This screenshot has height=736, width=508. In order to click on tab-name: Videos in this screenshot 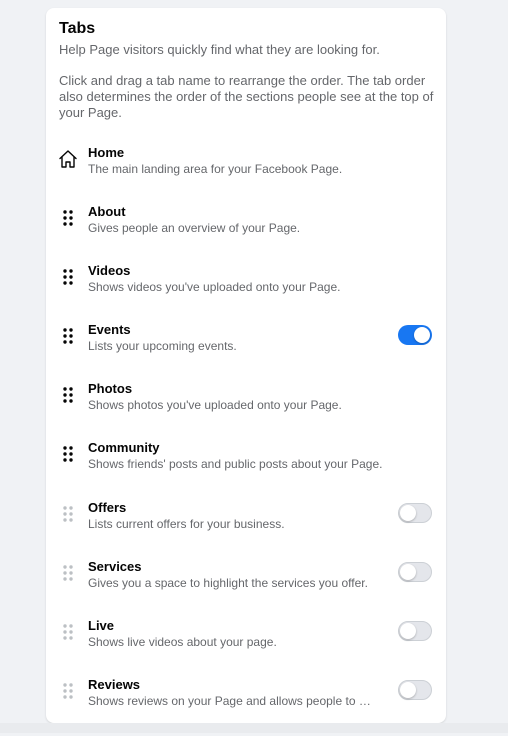, I will do `click(109, 270)`.